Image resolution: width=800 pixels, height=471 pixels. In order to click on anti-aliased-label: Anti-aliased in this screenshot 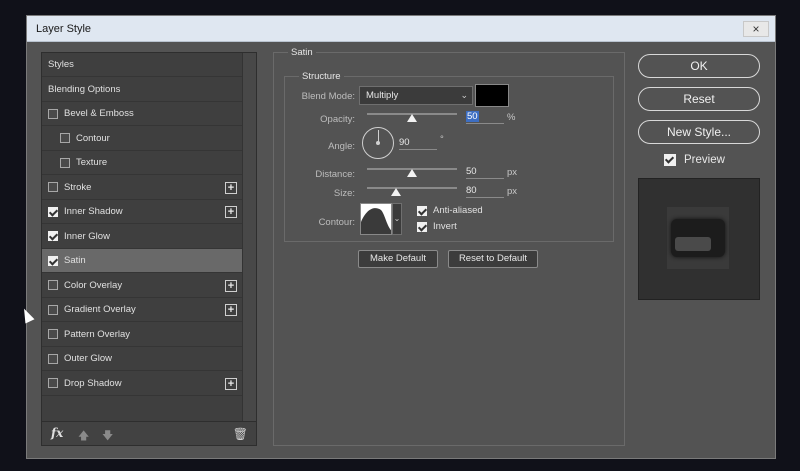, I will do `click(458, 210)`.